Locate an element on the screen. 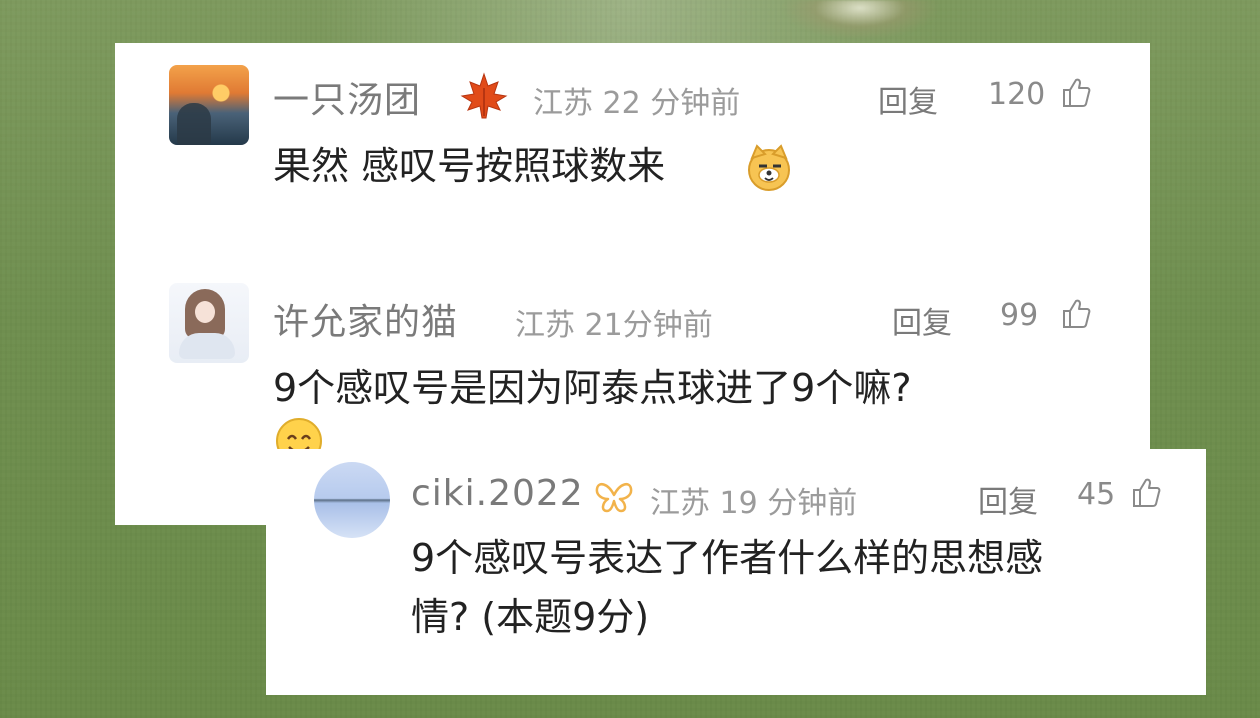  comment-meta: 江苏 21分钟前 is located at coordinates (614, 322).